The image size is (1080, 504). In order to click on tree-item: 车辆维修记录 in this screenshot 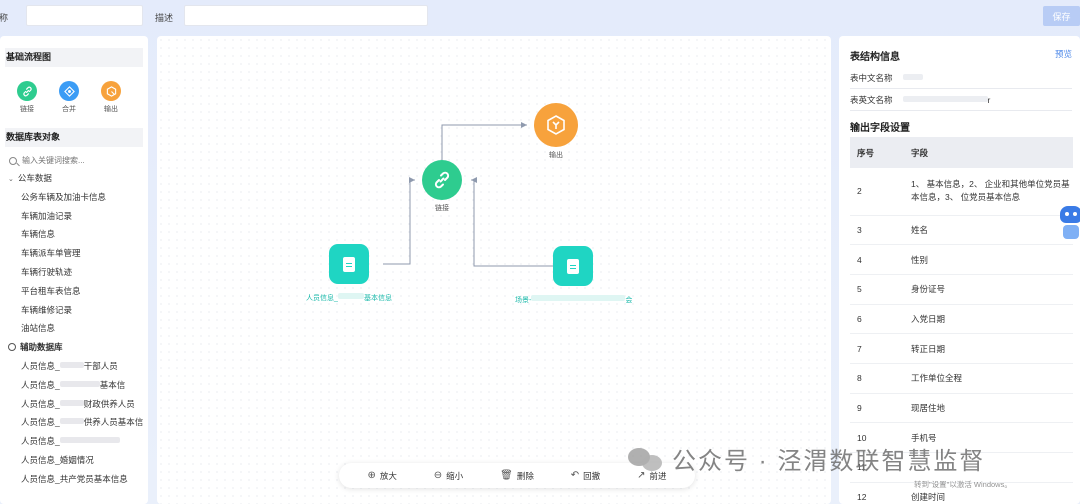, I will do `click(74, 310)`.